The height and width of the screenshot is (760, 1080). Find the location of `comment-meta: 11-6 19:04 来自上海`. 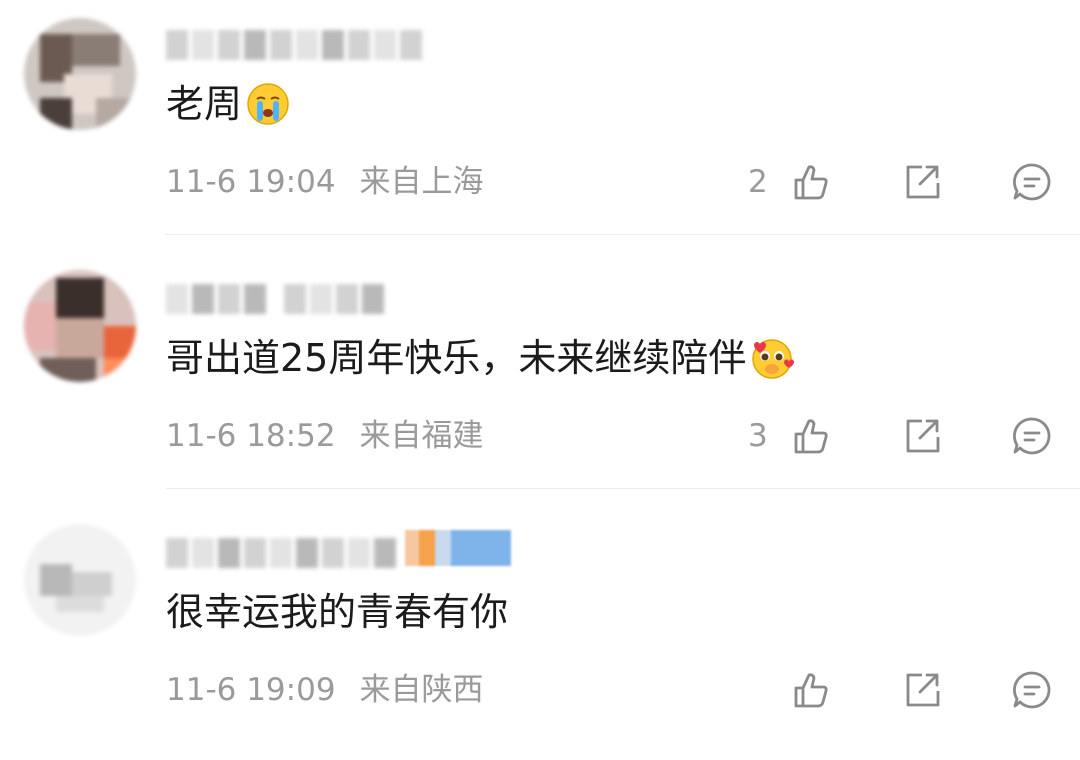

comment-meta: 11-6 19:04 来自上海 is located at coordinates (325, 182).